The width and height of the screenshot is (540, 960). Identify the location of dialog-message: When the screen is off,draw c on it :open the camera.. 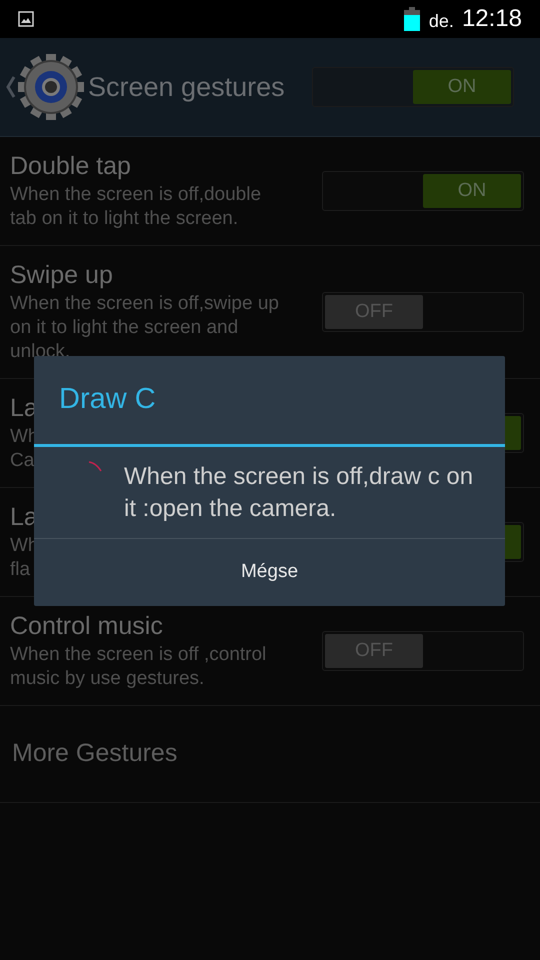
(299, 493).